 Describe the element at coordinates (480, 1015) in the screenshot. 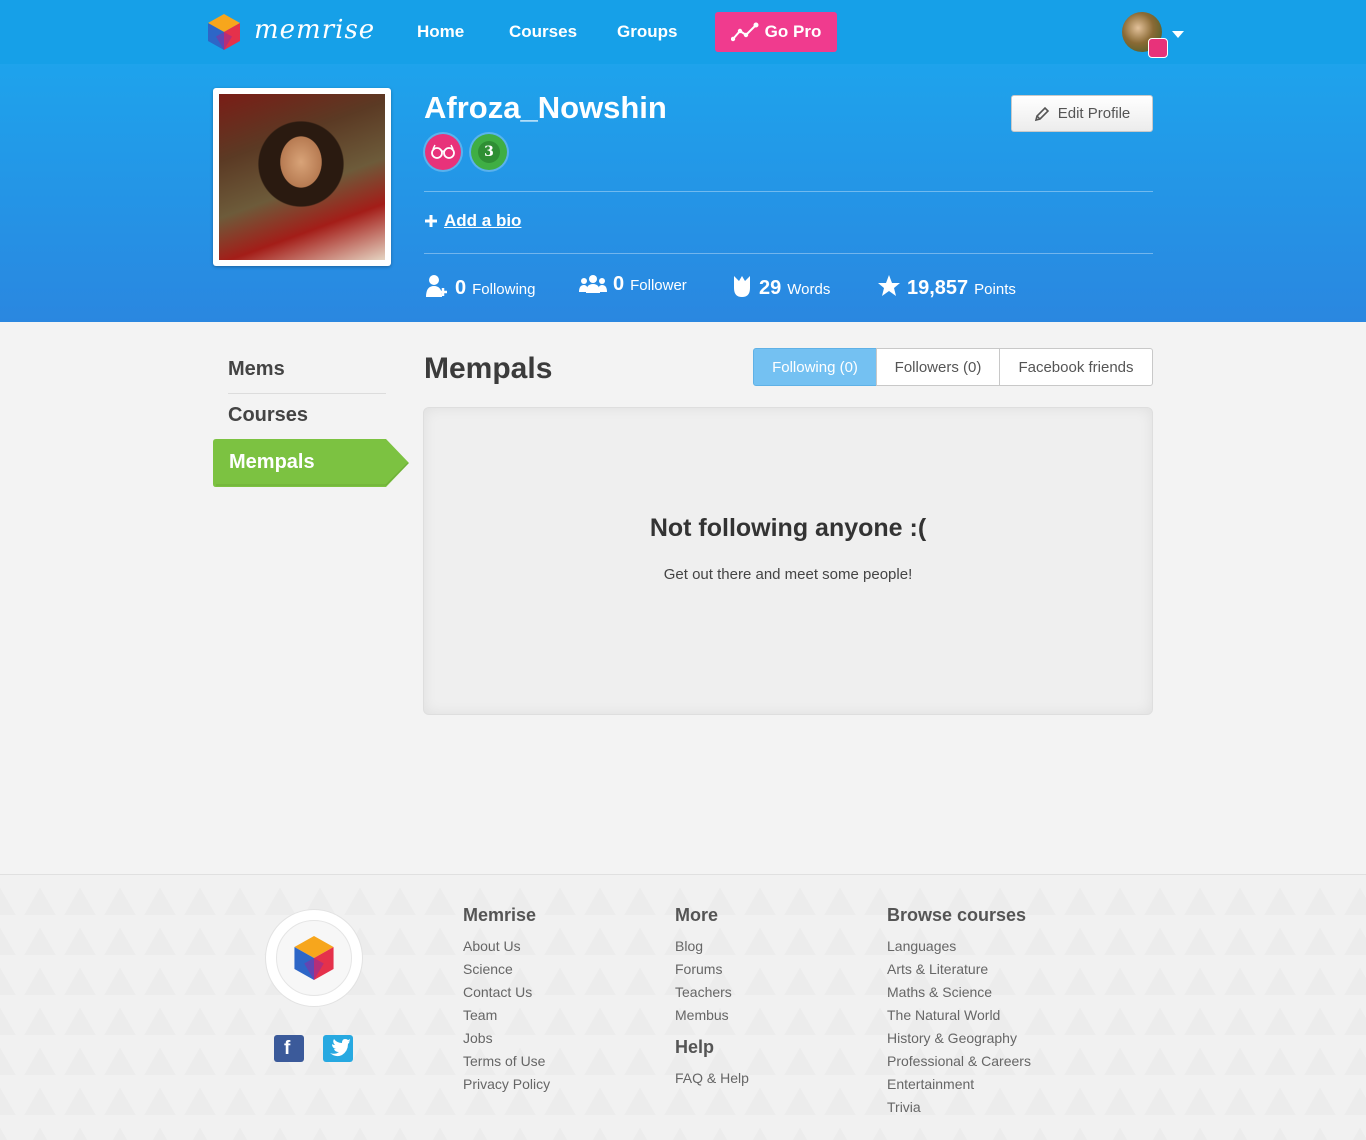

I see `footer-link-team: Team` at that location.